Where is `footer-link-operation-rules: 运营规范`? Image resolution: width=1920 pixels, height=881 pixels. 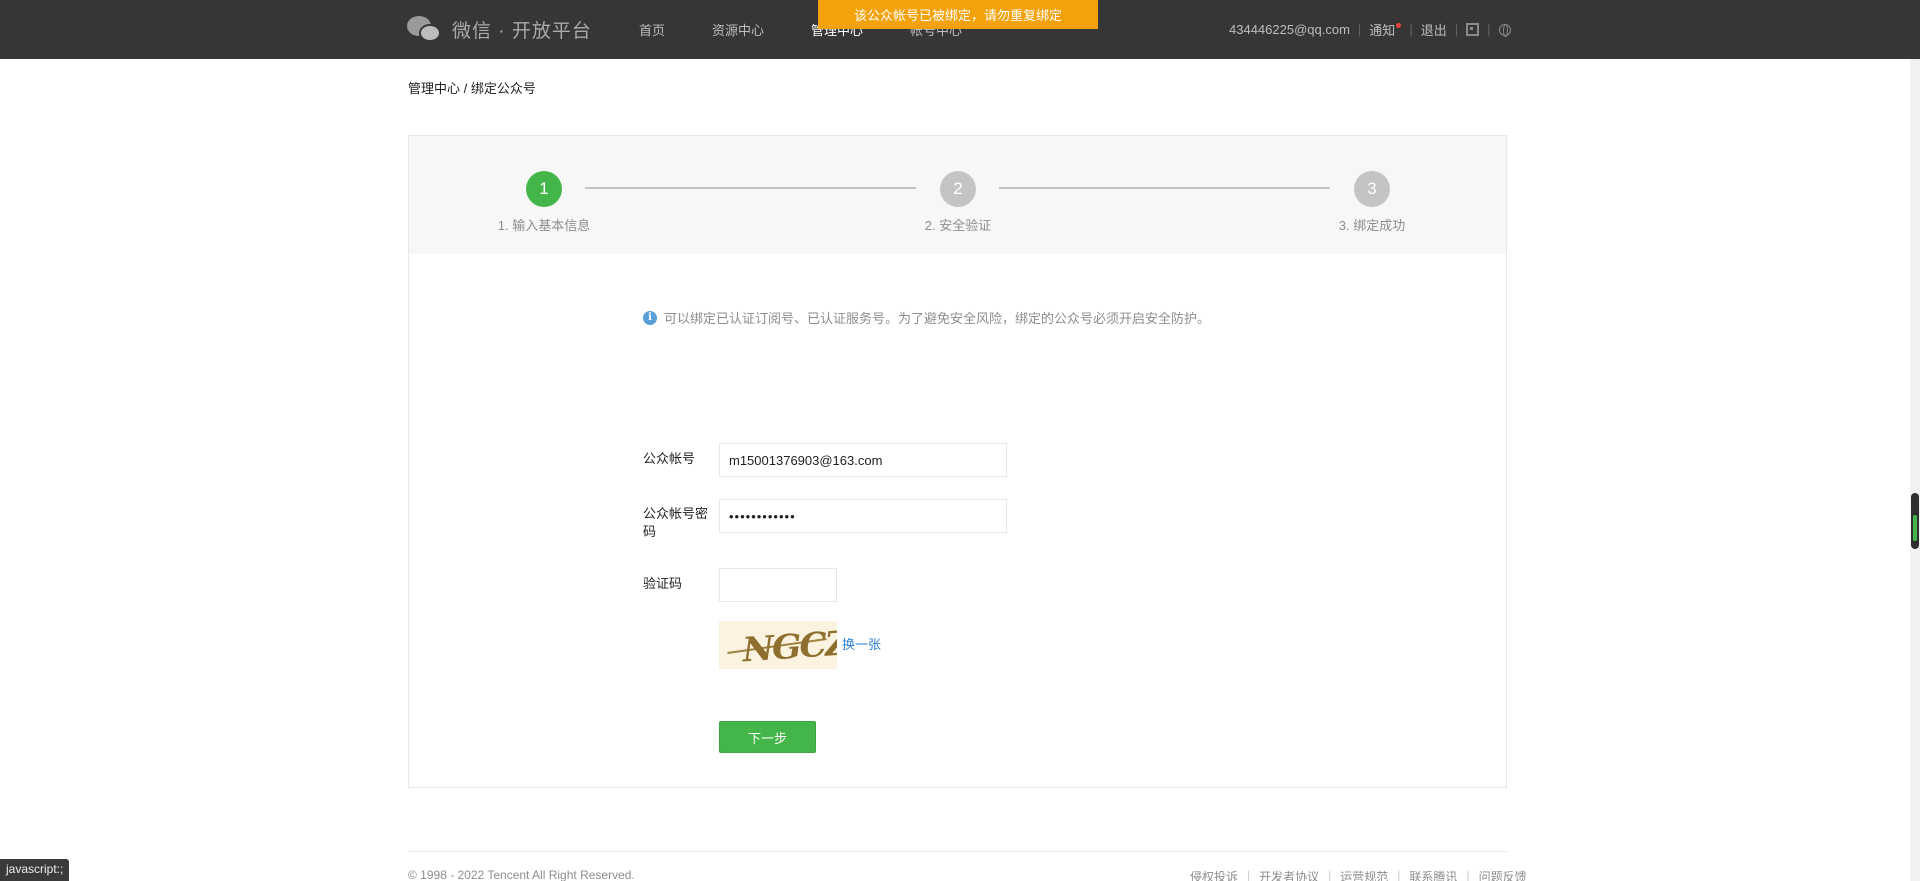 footer-link-operation-rules: 运营规范 is located at coordinates (1364, 874).